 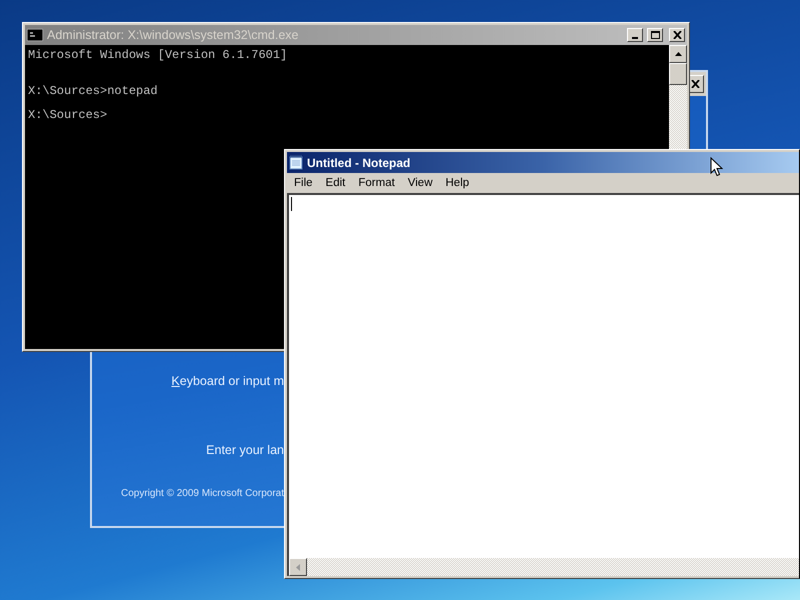 I want to click on maximize-button, so click(x=655, y=35).